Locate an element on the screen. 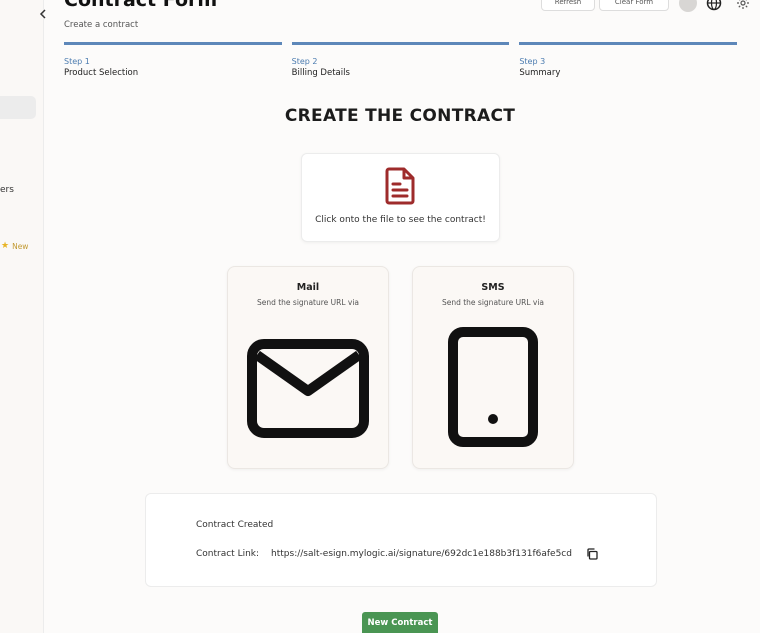 The width and height of the screenshot is (760, 633). mail-subtitle: Send the signature URL via is located at coordinates (308, 302).